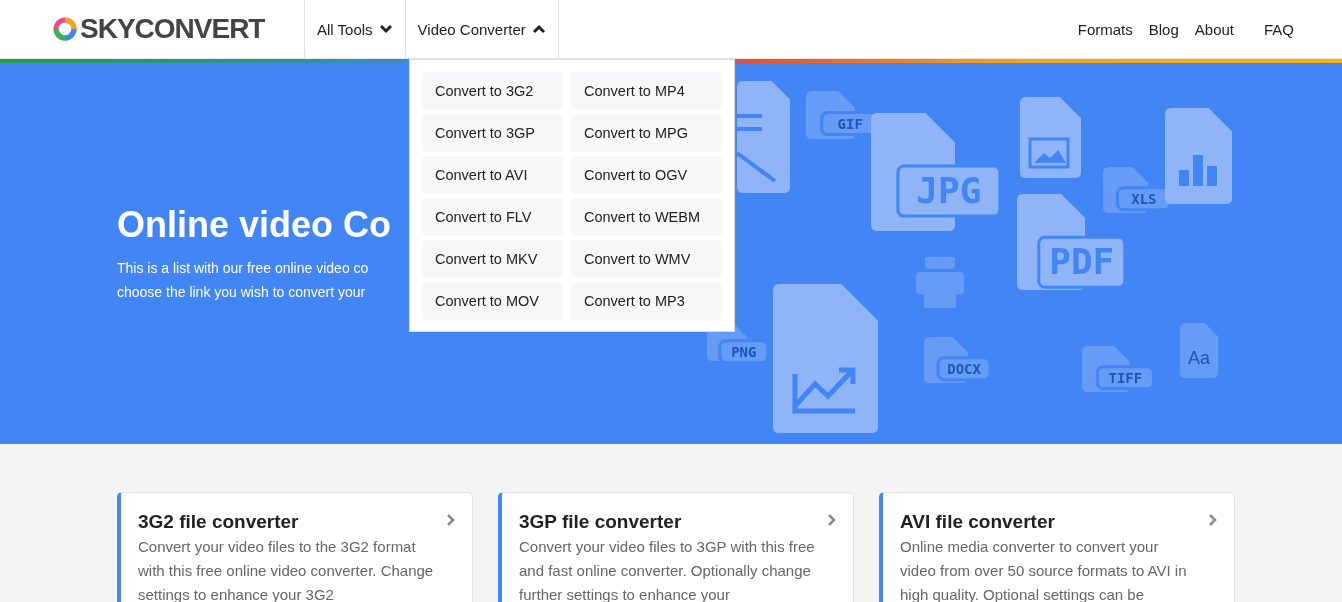 This screenshot has height=602, width=1342. Describe the element at coordinates (1105, 29) in the screenshot. I see `nav-link: Formats` at that location.